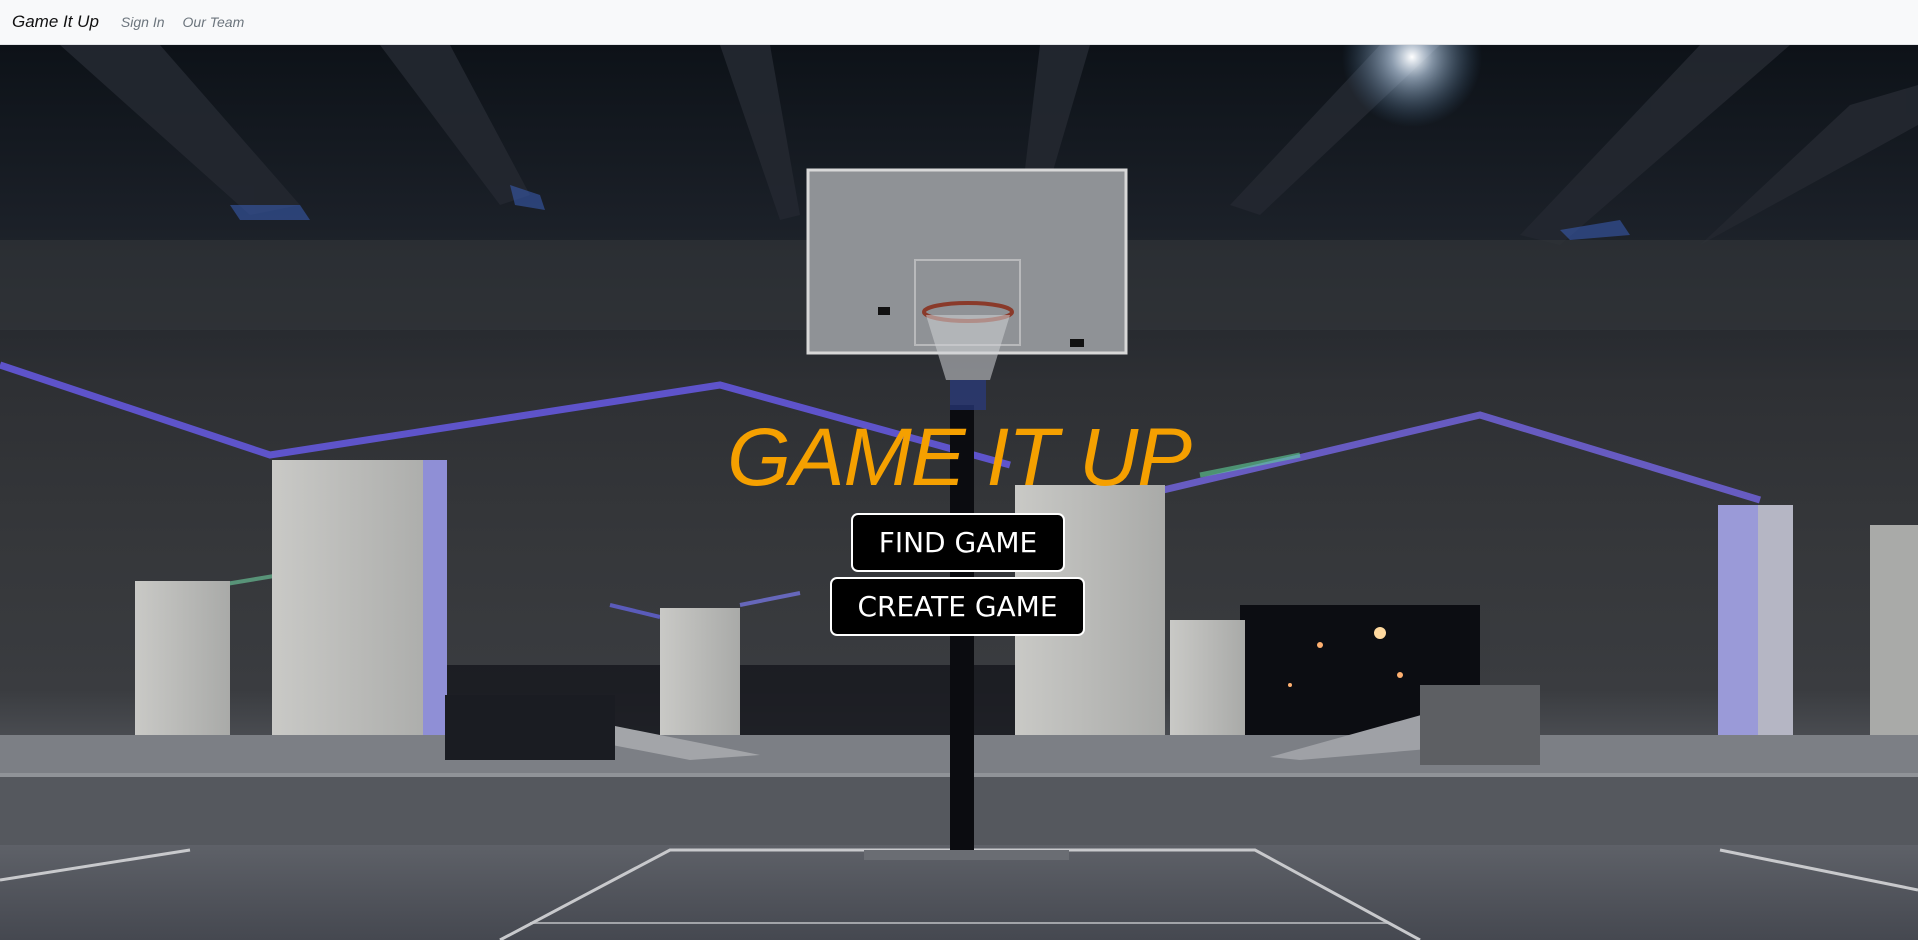  What do you see at coordinates (958, 542) in the screenshot?
I see `find-game-button: FIND GAME` at bounding box center [958, 542].